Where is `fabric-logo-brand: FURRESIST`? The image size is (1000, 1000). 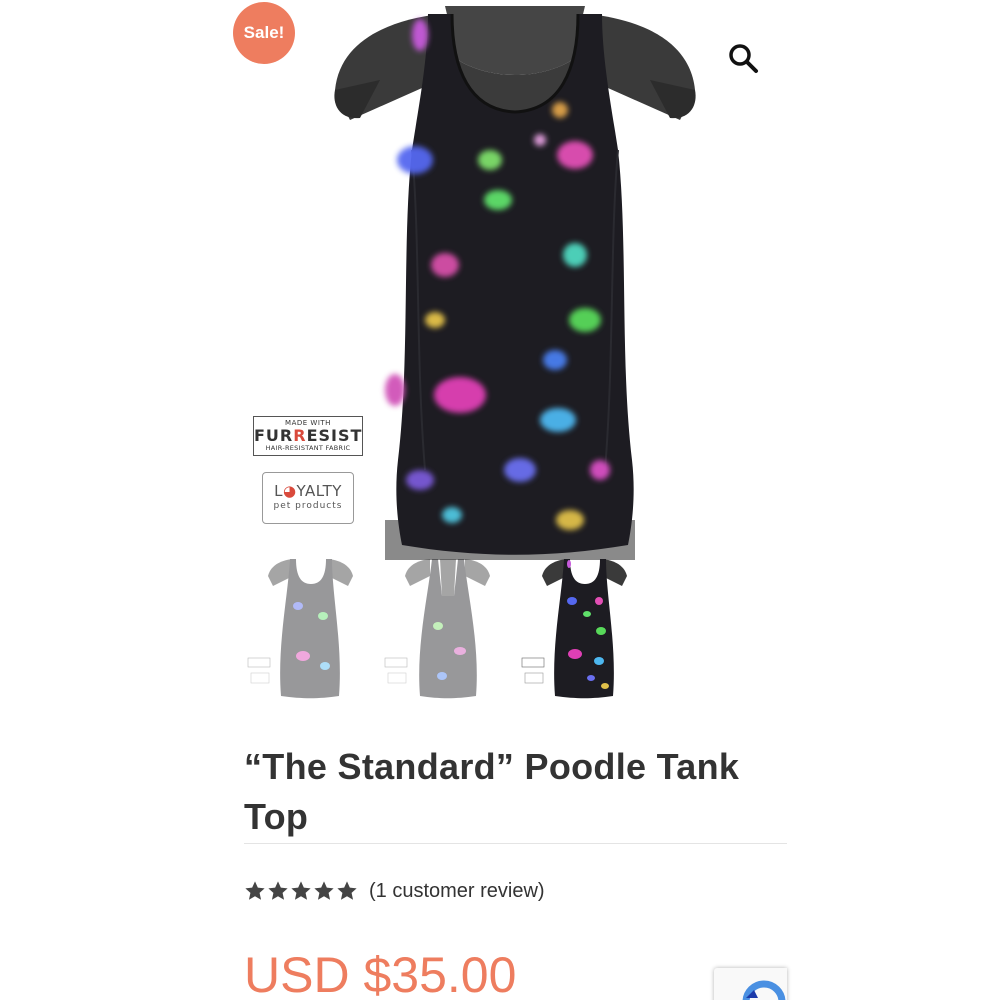
fabric-logo-brand: FURRESIST is located at coordinates (308, 435).